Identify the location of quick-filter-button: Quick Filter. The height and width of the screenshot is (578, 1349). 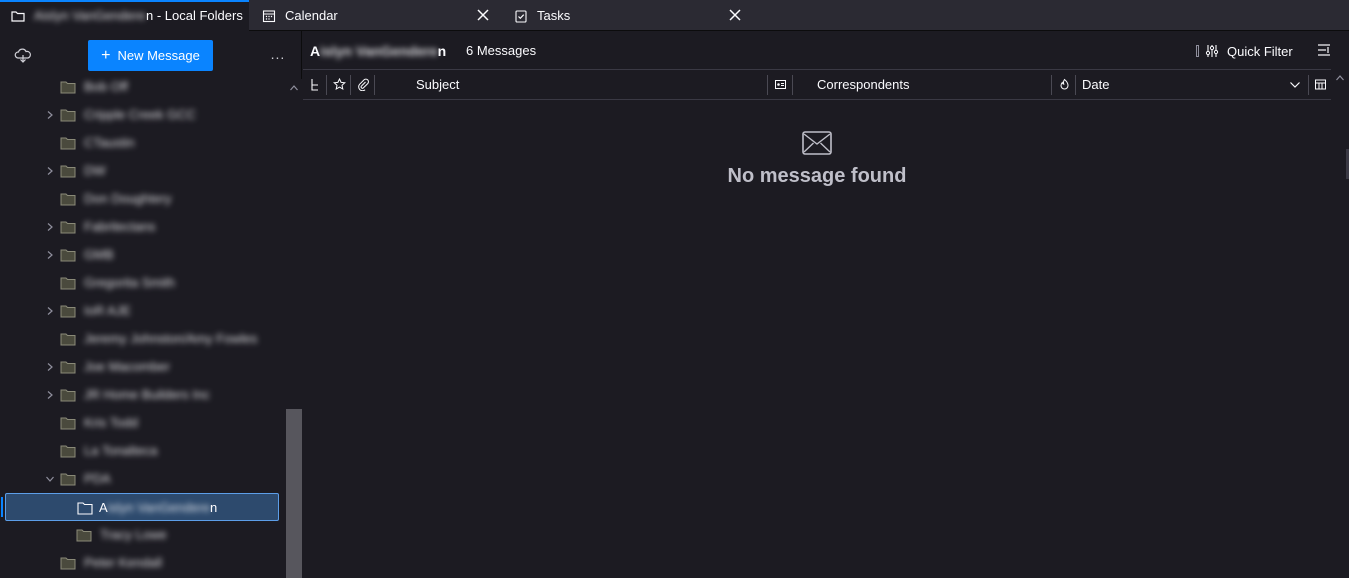
(1244, 51).